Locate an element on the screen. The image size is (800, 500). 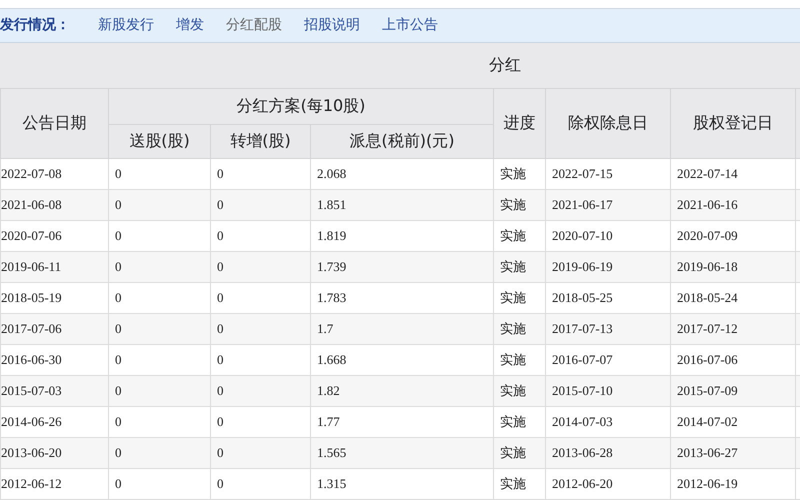
column-header: 股权登记日 is located at coordinates (733, 123).